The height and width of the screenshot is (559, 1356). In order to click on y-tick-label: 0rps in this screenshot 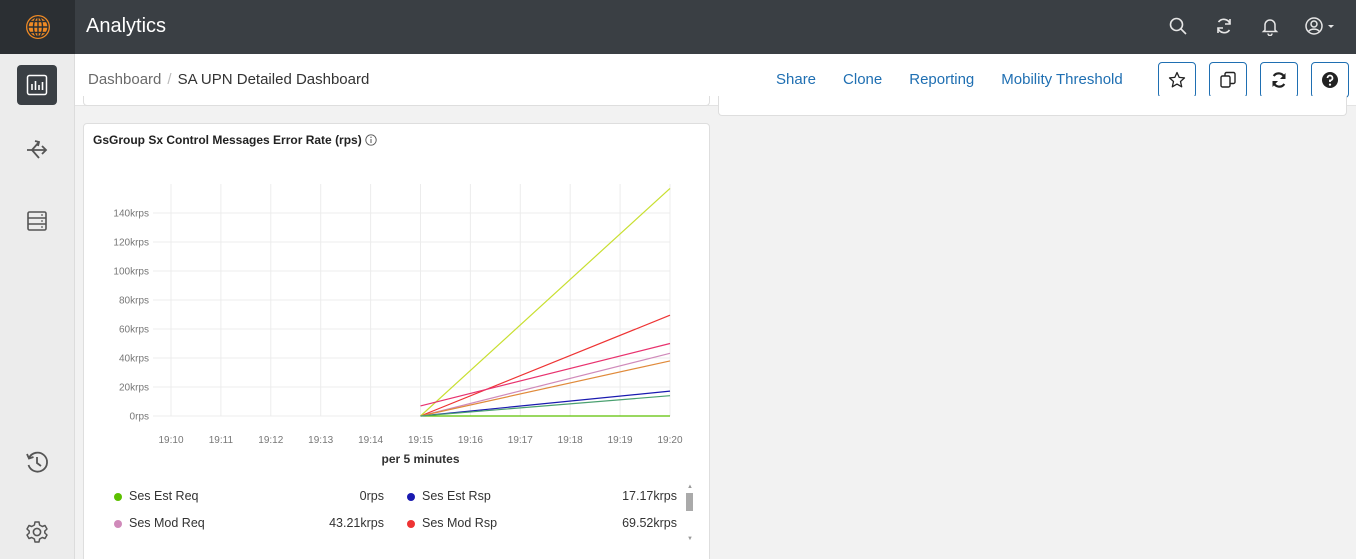, I will do `click(139, 417)`.